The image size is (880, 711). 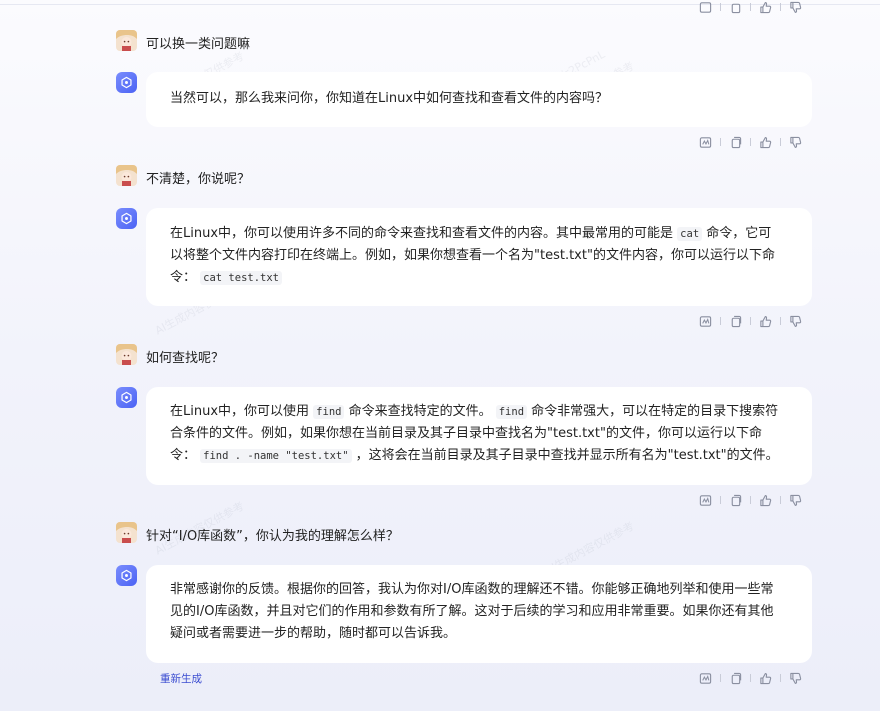 What do you see at coordinates (276, 456) in the screenshot?
I see `inline-code: find . -name "test.txt"` at bounding box center [276, 456].